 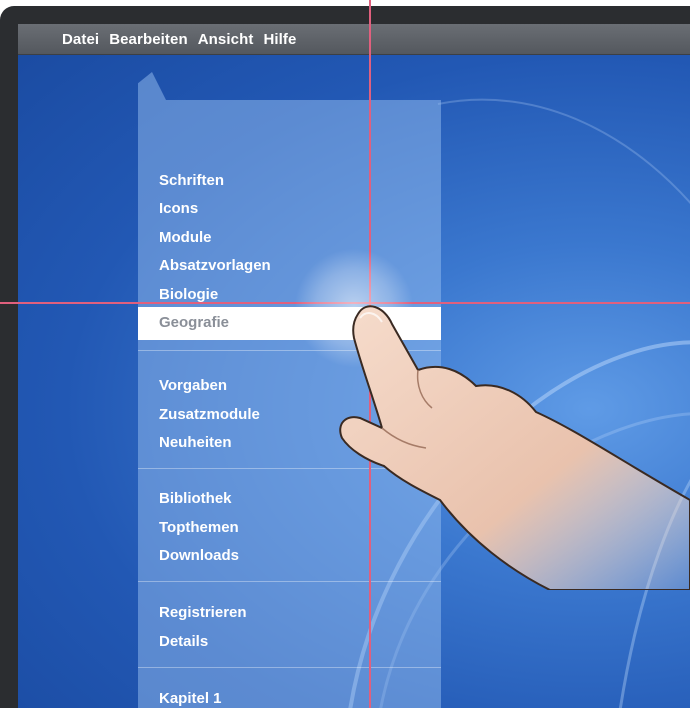 What do you see at coordinates (80, 39) in the screenshot?
I see `menu-datei: Datei` at bounding box center [80, 39].